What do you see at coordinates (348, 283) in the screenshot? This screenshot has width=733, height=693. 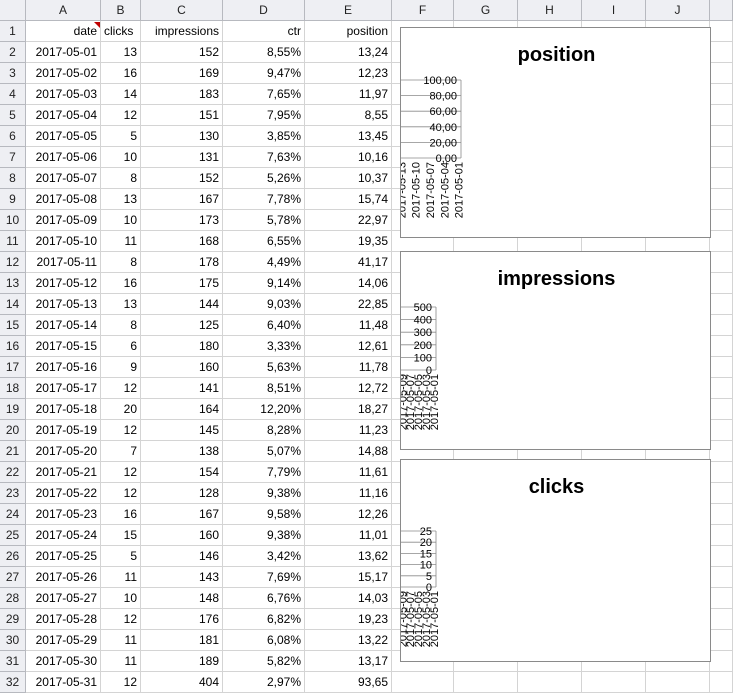 I see `data-cell: 14,06` at bounding box center [348, 283].